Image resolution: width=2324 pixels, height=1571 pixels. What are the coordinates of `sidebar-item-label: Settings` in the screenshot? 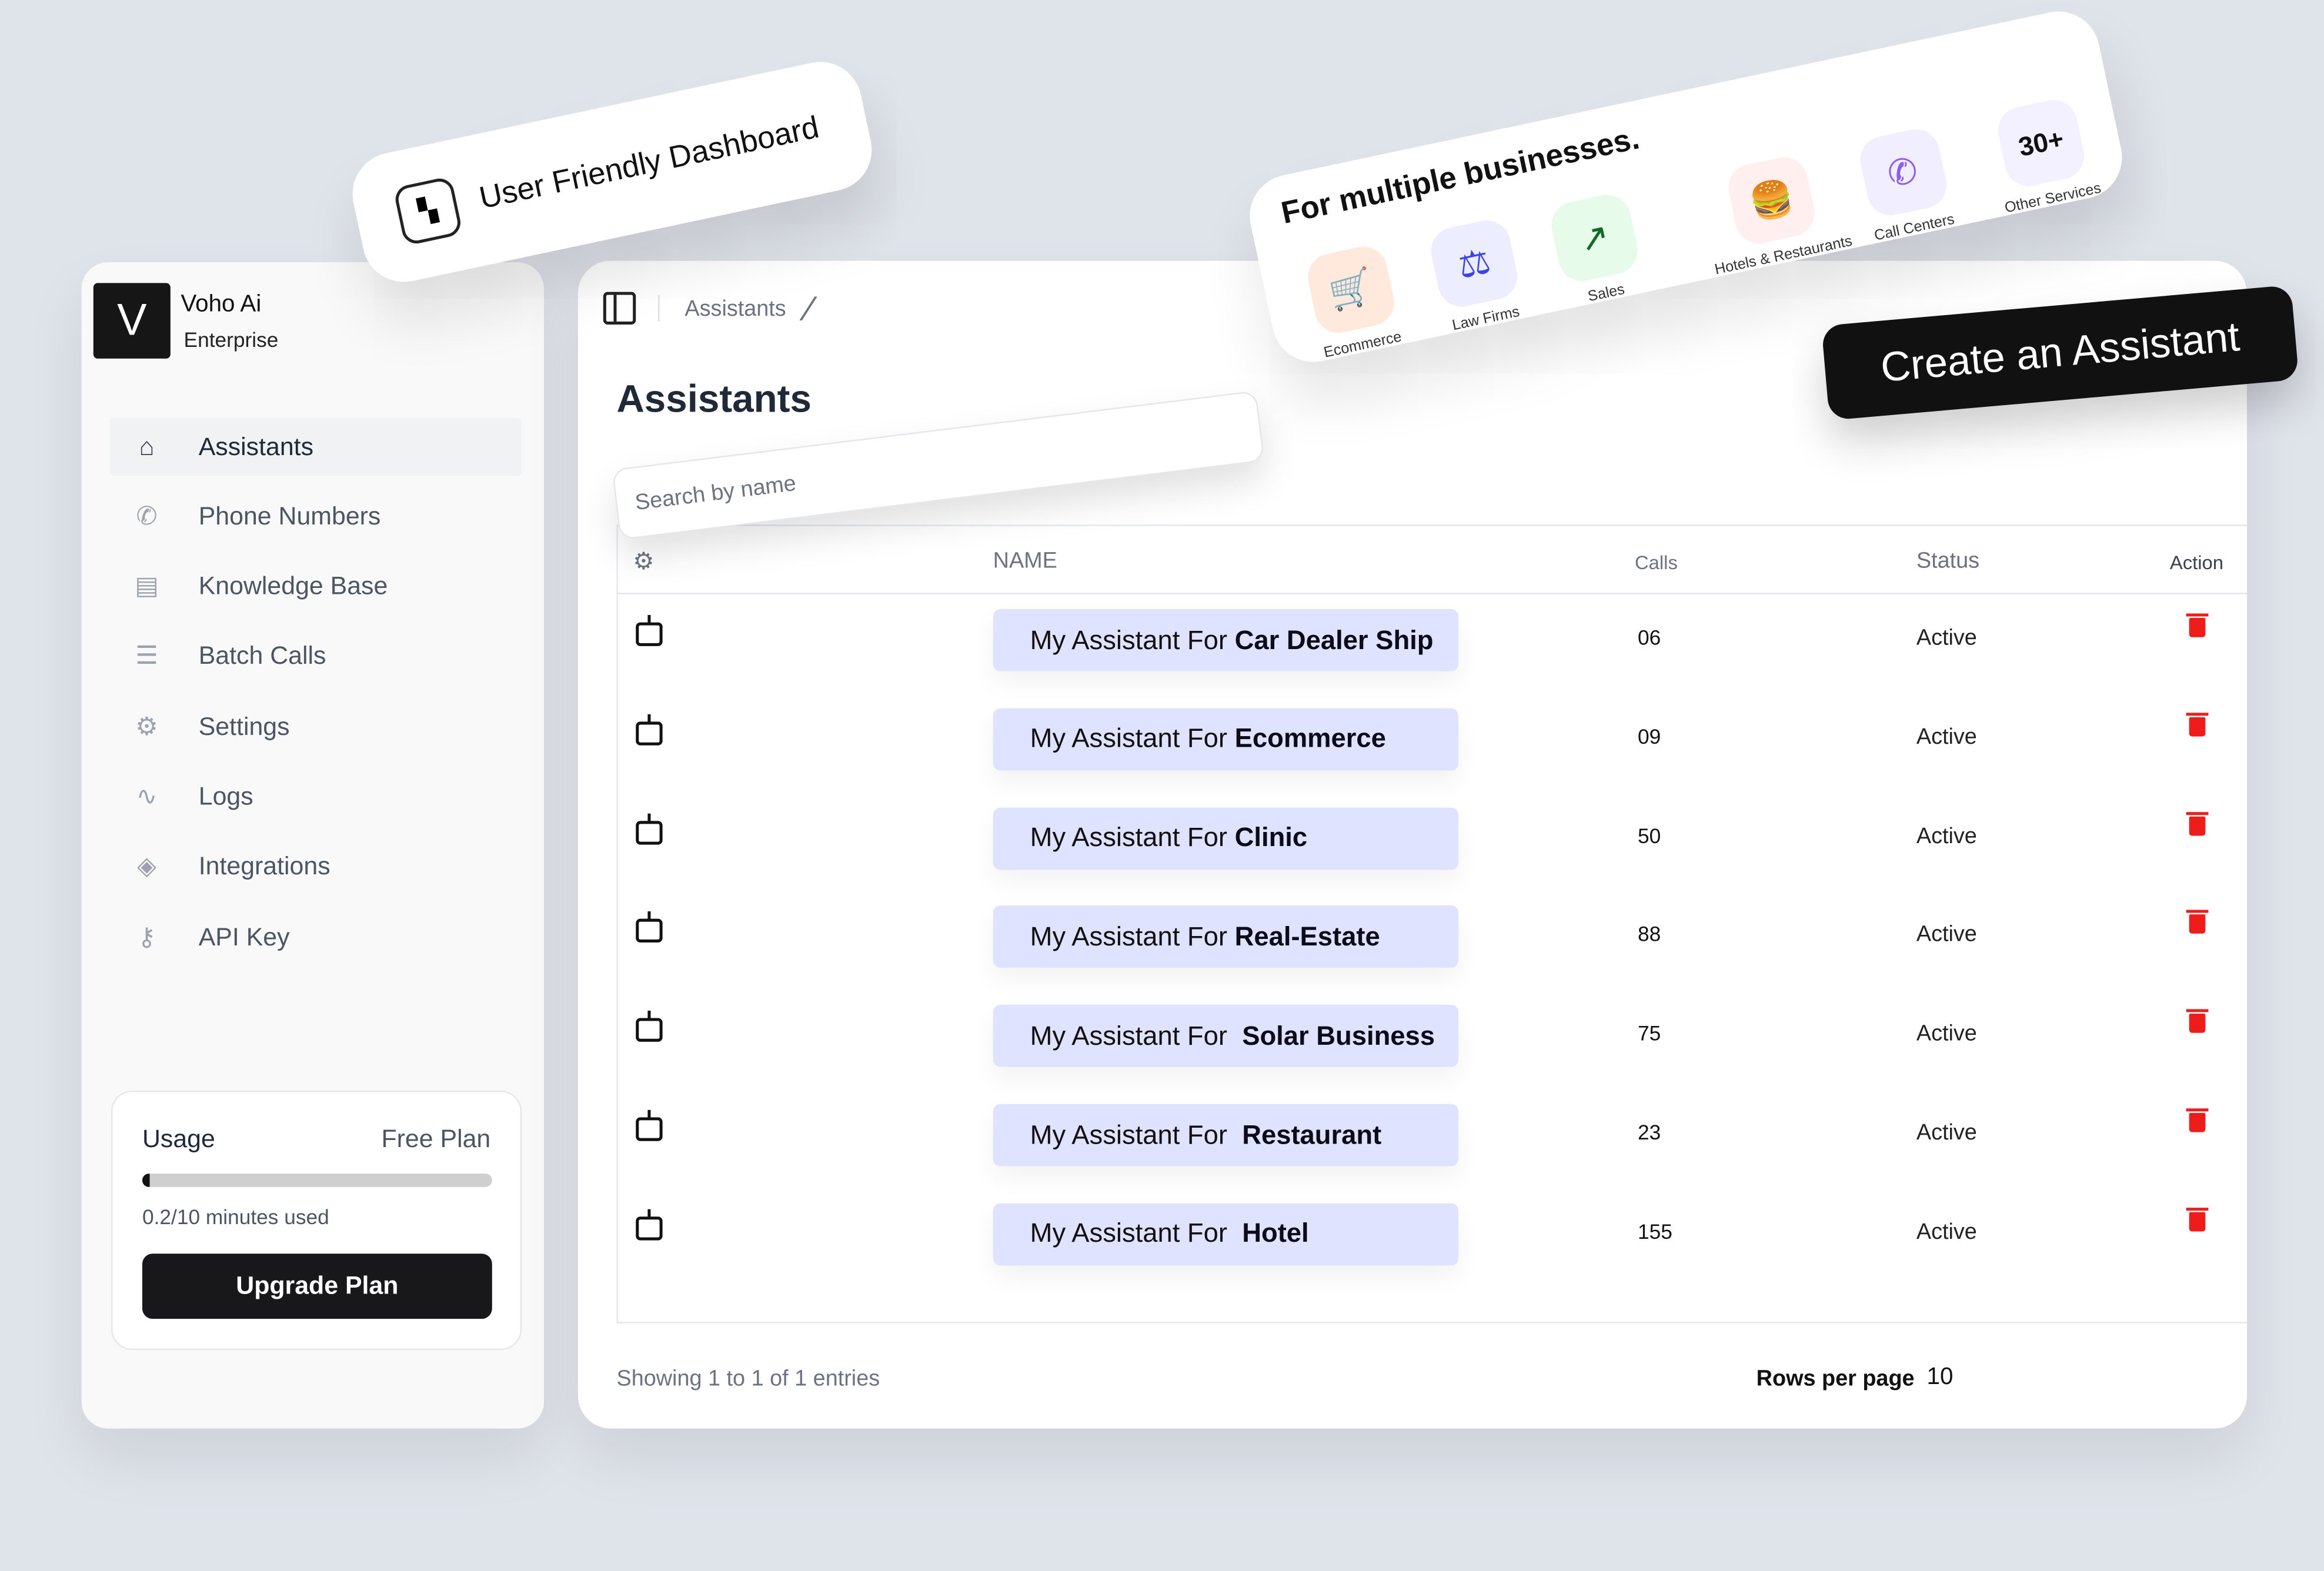 It's located at (244, 726).